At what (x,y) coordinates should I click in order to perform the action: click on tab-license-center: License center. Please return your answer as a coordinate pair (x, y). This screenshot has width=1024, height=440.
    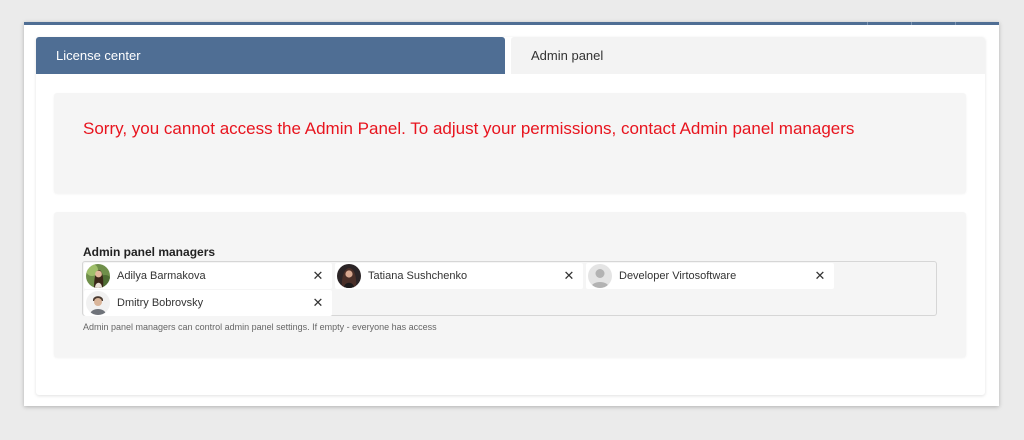
    Looking at the image, I should click on (270, 55).